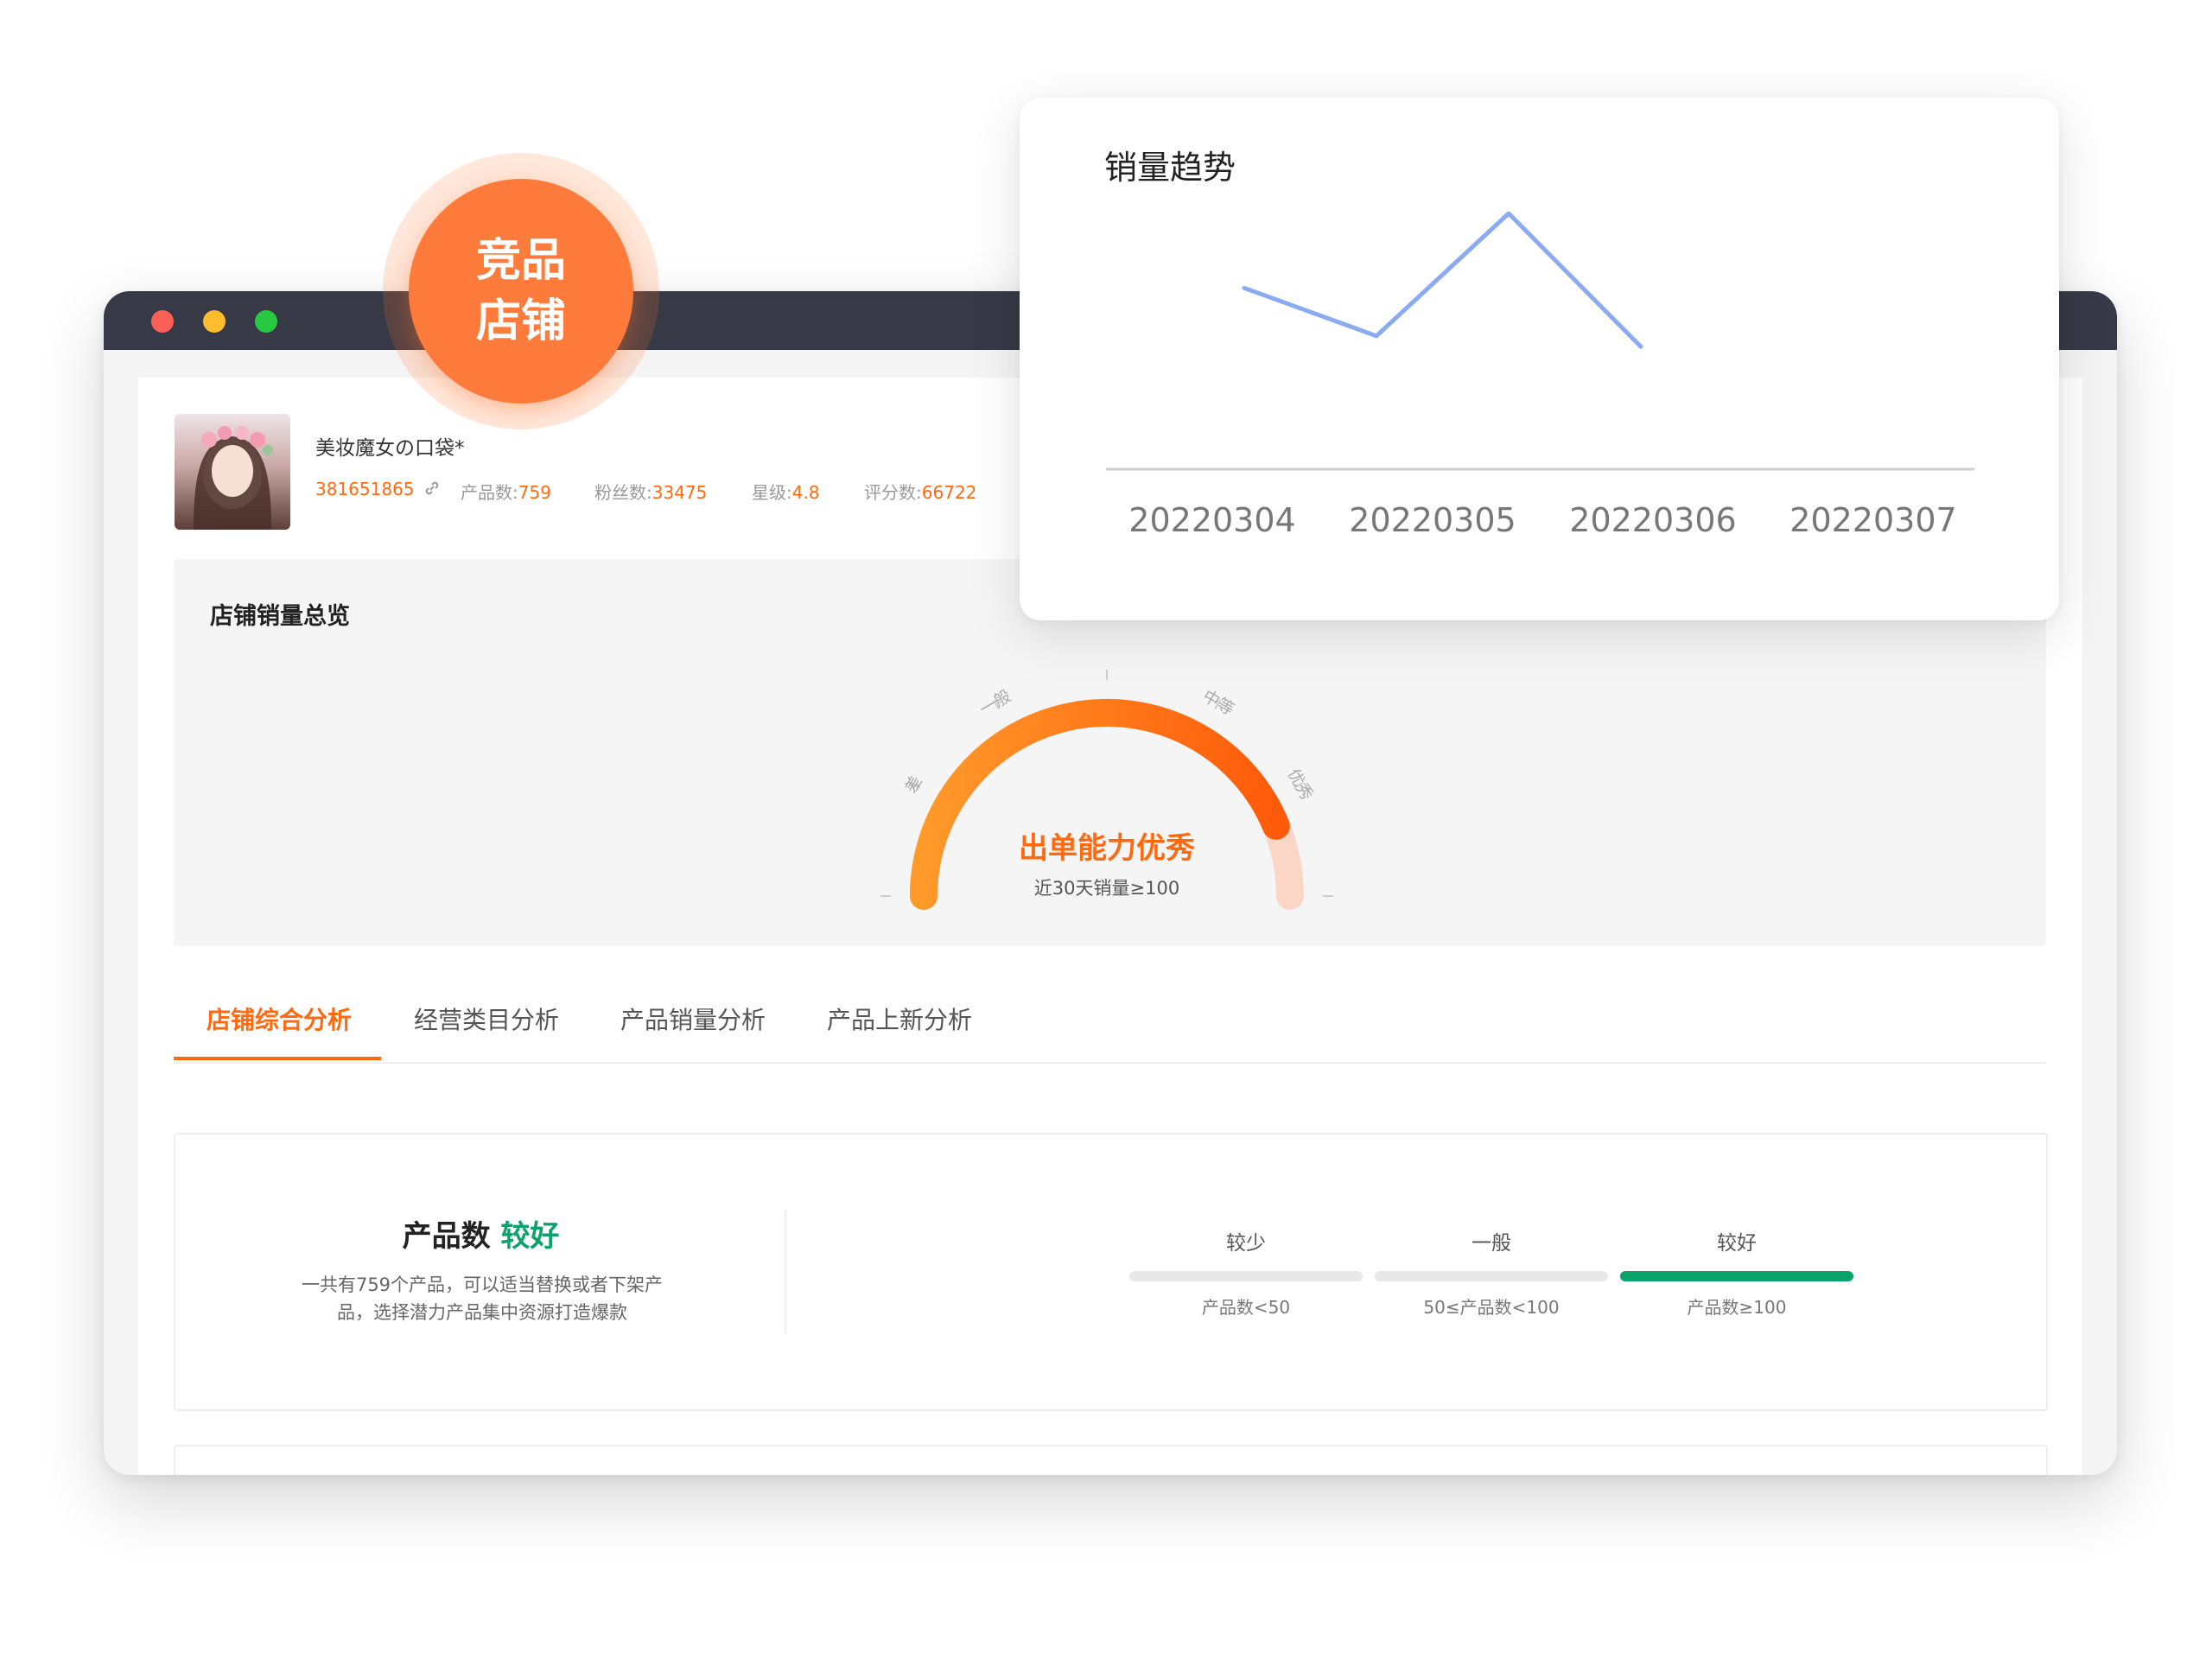 The image size is (2212, 1659). I want to click on metric-divider, so click(785, 1272).